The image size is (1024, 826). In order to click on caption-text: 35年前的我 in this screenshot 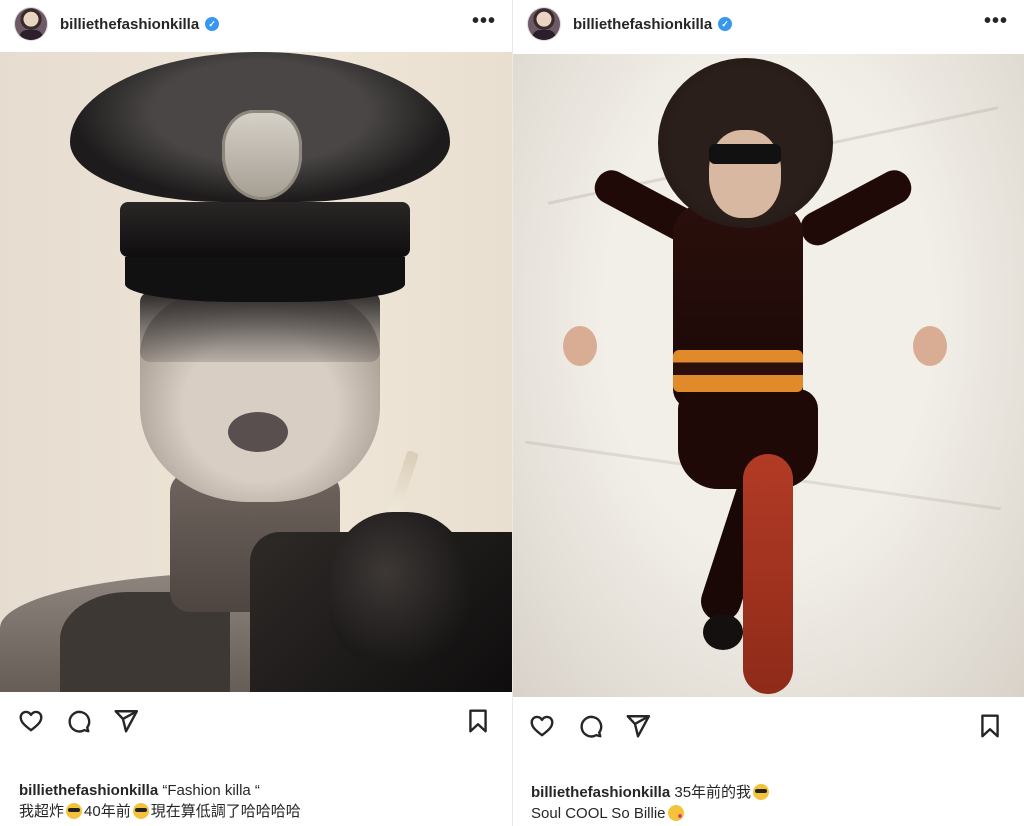, I will do `click(713, 792)`.